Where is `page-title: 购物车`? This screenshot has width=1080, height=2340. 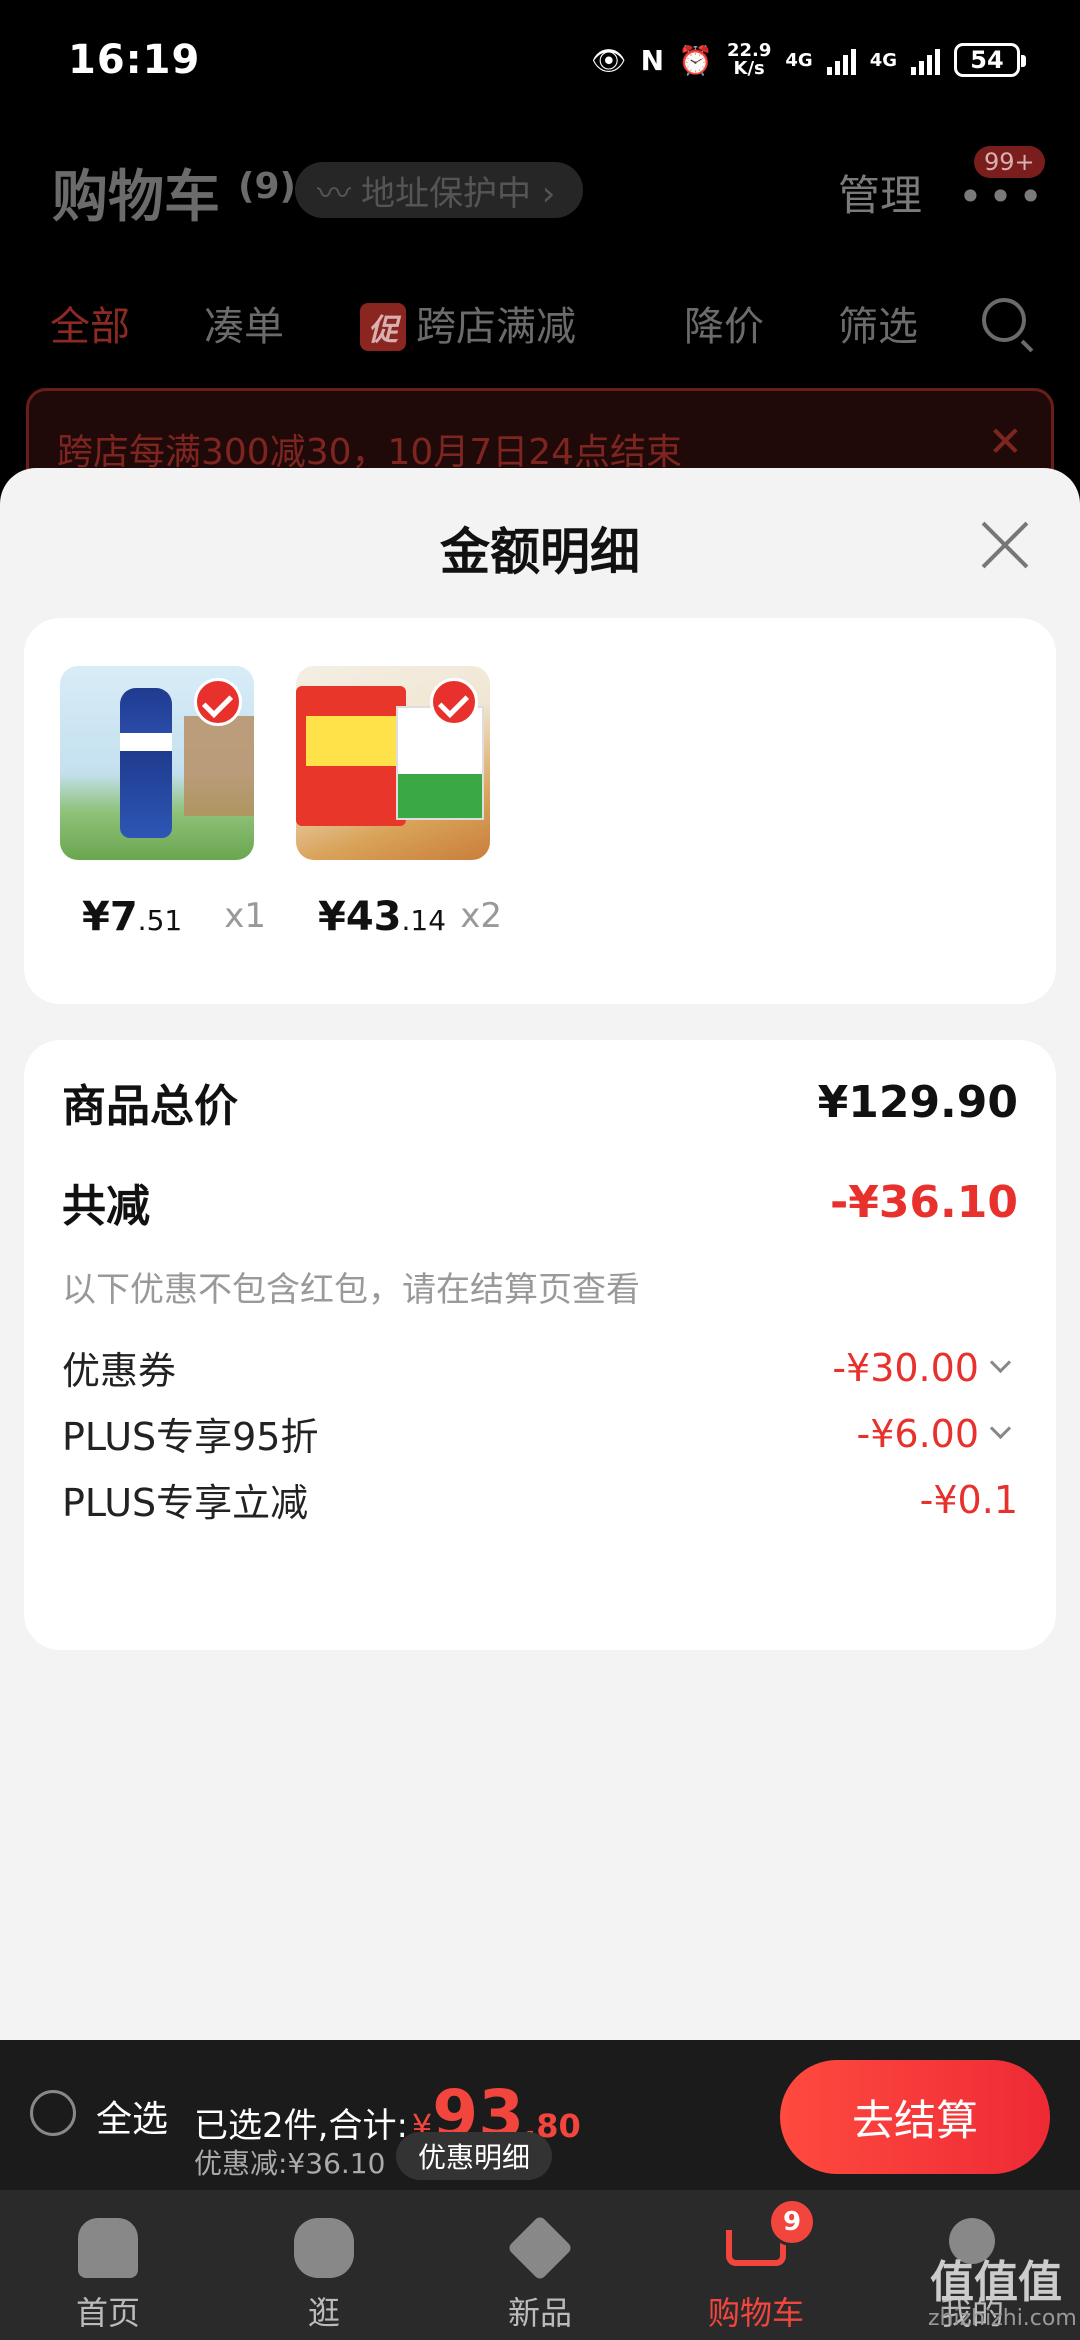 page-title: 购物车 is located at coordinates (136, 197).